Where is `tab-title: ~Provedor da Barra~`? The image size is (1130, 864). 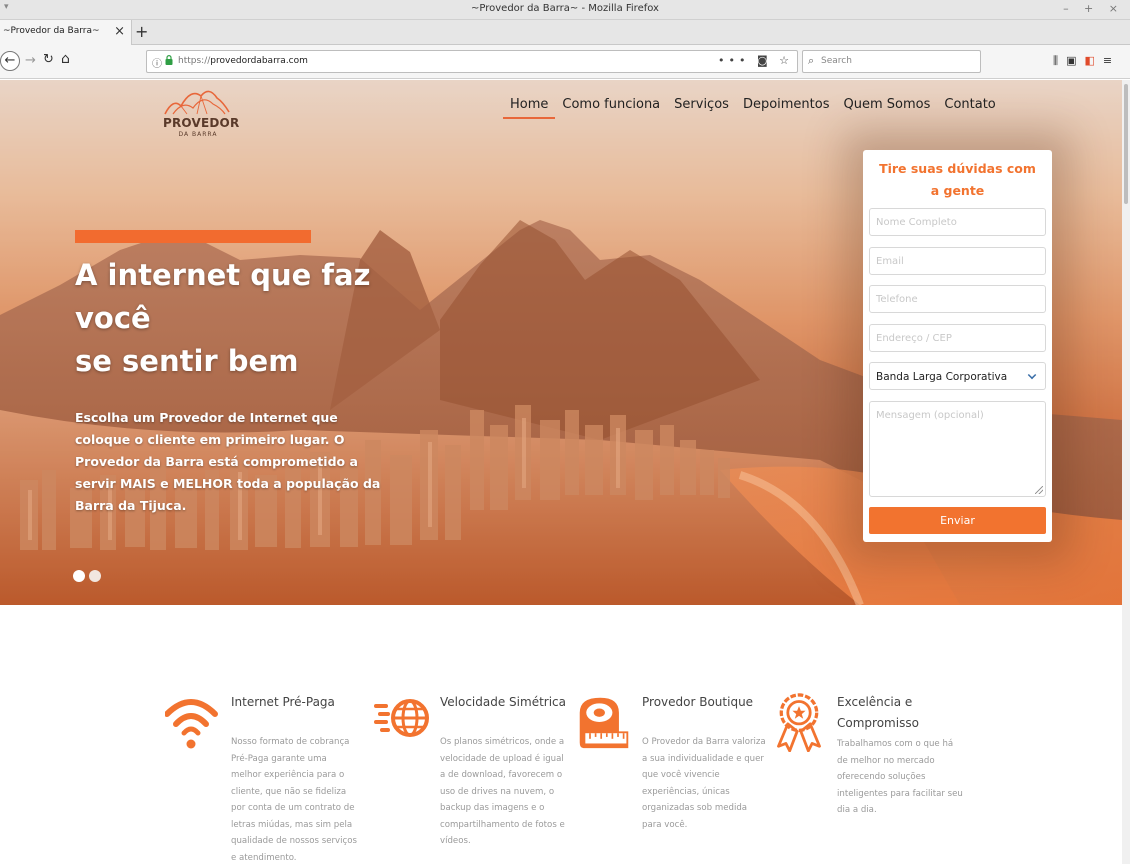 tab-title: ~Provedor da Barra~ is located at coordinates (51, 31).